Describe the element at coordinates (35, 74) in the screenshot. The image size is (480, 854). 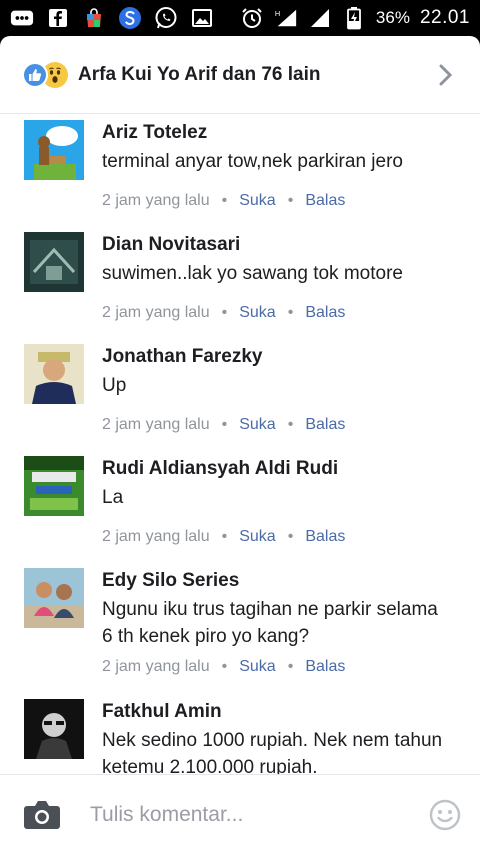
I see `like-reaction-icon` at that location.